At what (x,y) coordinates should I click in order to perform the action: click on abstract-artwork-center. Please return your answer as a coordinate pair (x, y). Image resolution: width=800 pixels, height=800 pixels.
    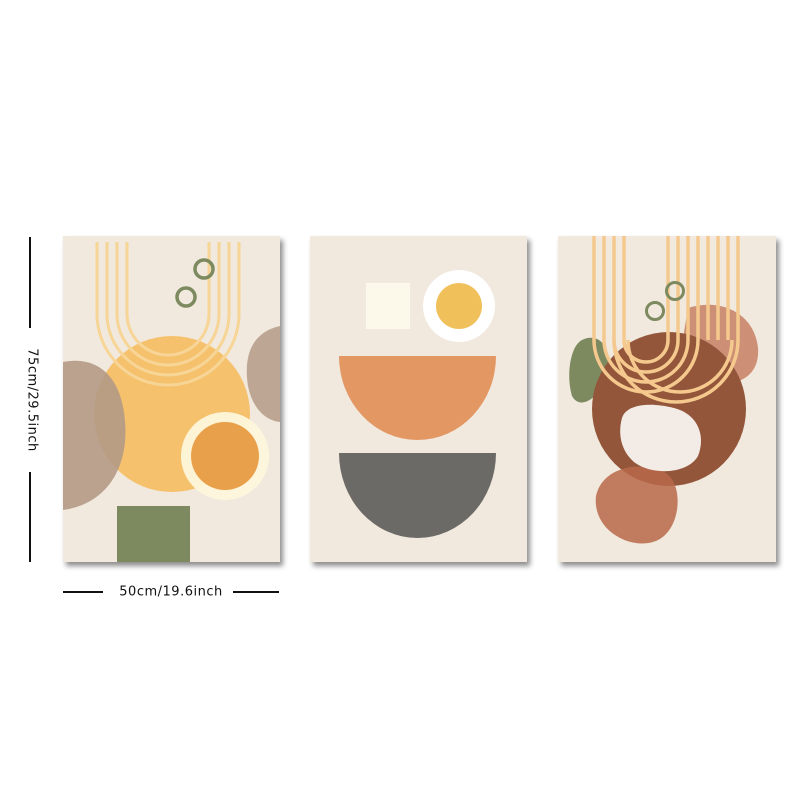
    Looking at the image, I should click on (417, 404).